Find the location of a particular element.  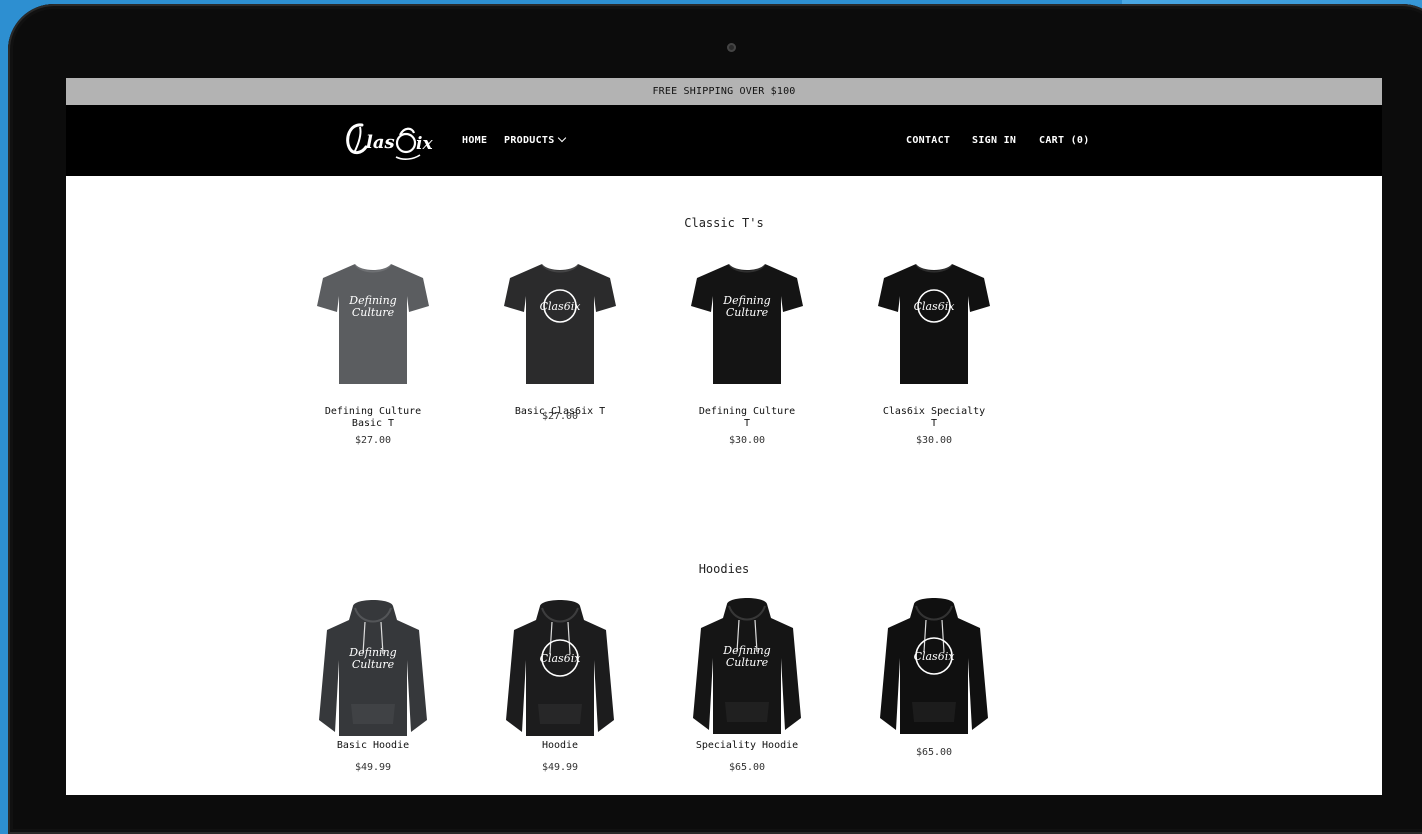

brand-logo: las ix is located at coordinates (387, 140).